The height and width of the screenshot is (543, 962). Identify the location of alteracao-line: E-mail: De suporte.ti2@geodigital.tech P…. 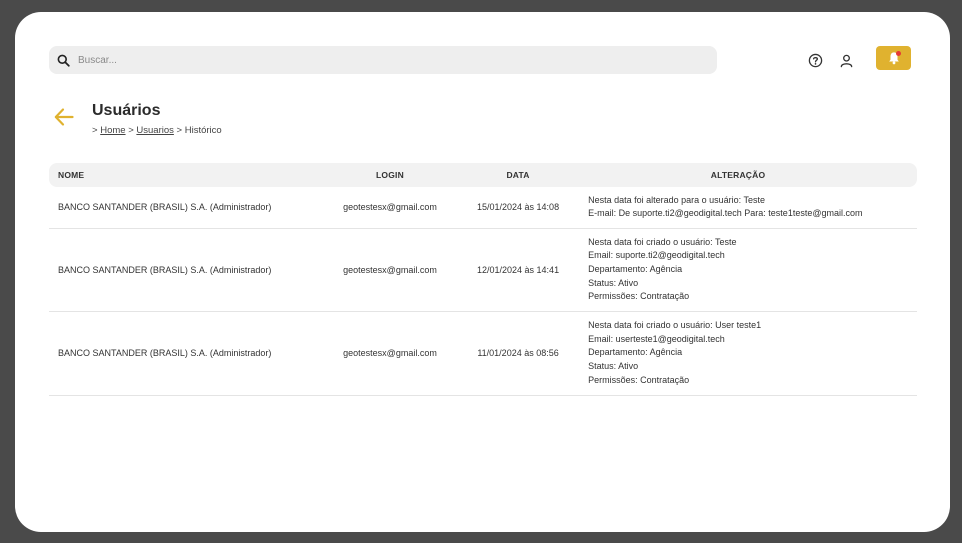
(725, 213).